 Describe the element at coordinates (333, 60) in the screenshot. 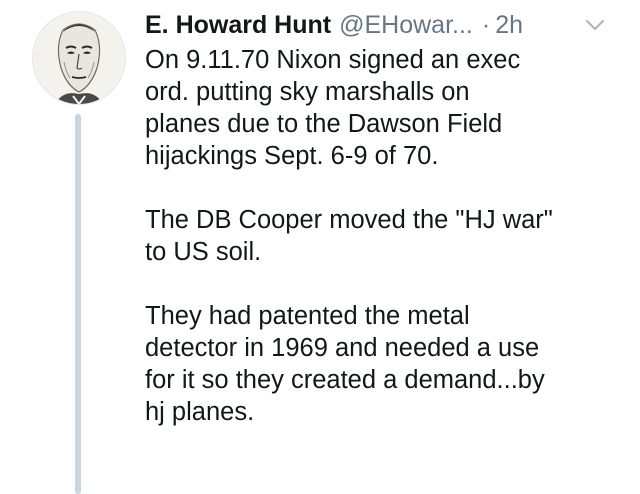

I see `tweet-line: On 9.11.70 Nixon signed an exec` at that location.